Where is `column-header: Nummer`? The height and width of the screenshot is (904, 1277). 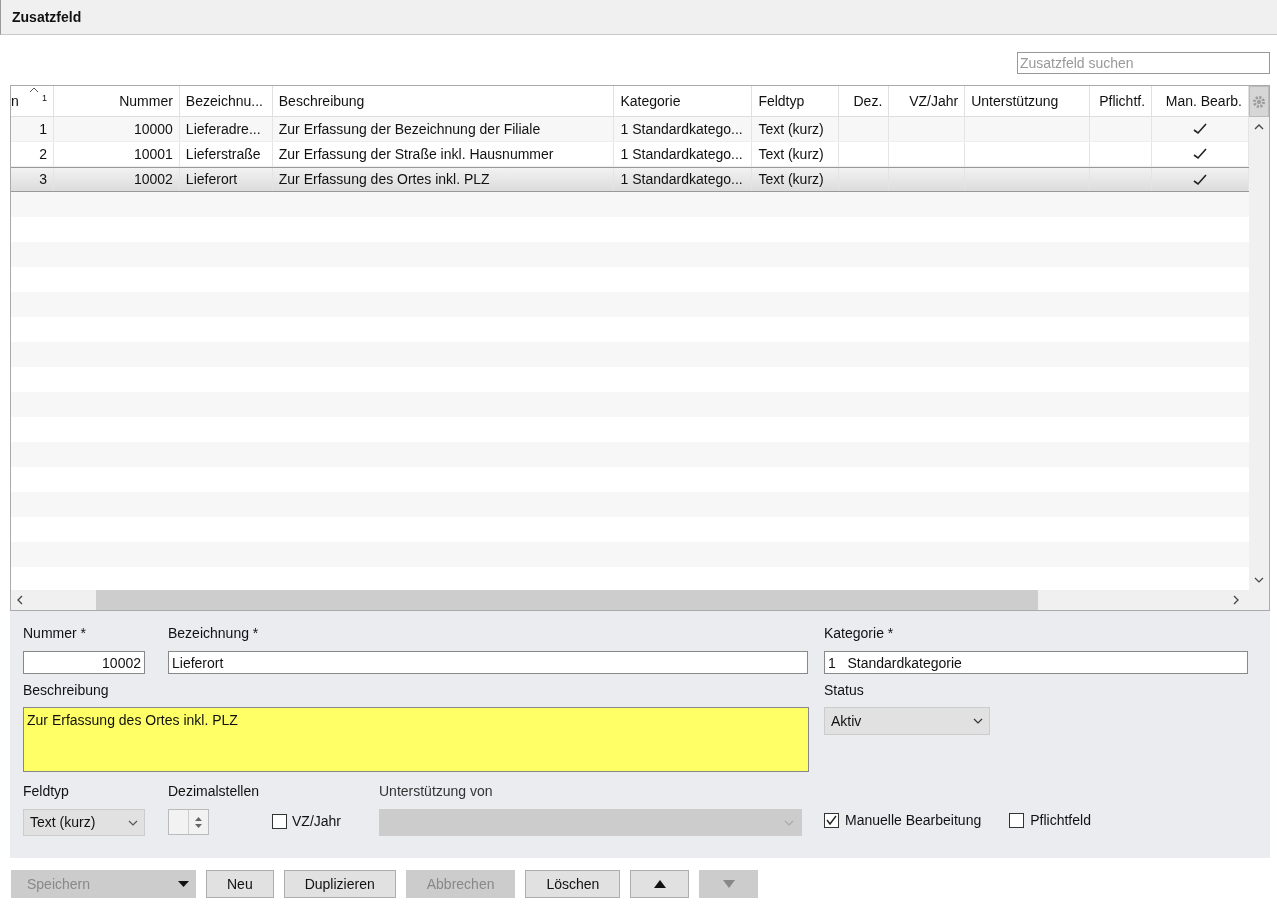 column-header: Nummer is located at coordinates (116, 101).